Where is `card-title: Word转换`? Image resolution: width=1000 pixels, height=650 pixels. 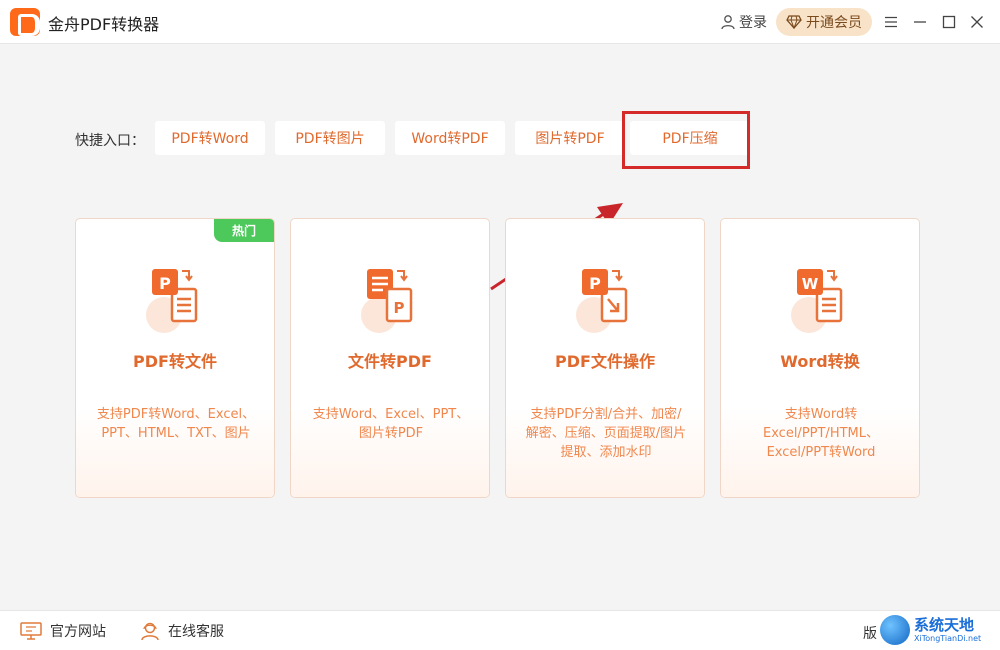 card-title: Word转换 is located at coordinates (820, 361).